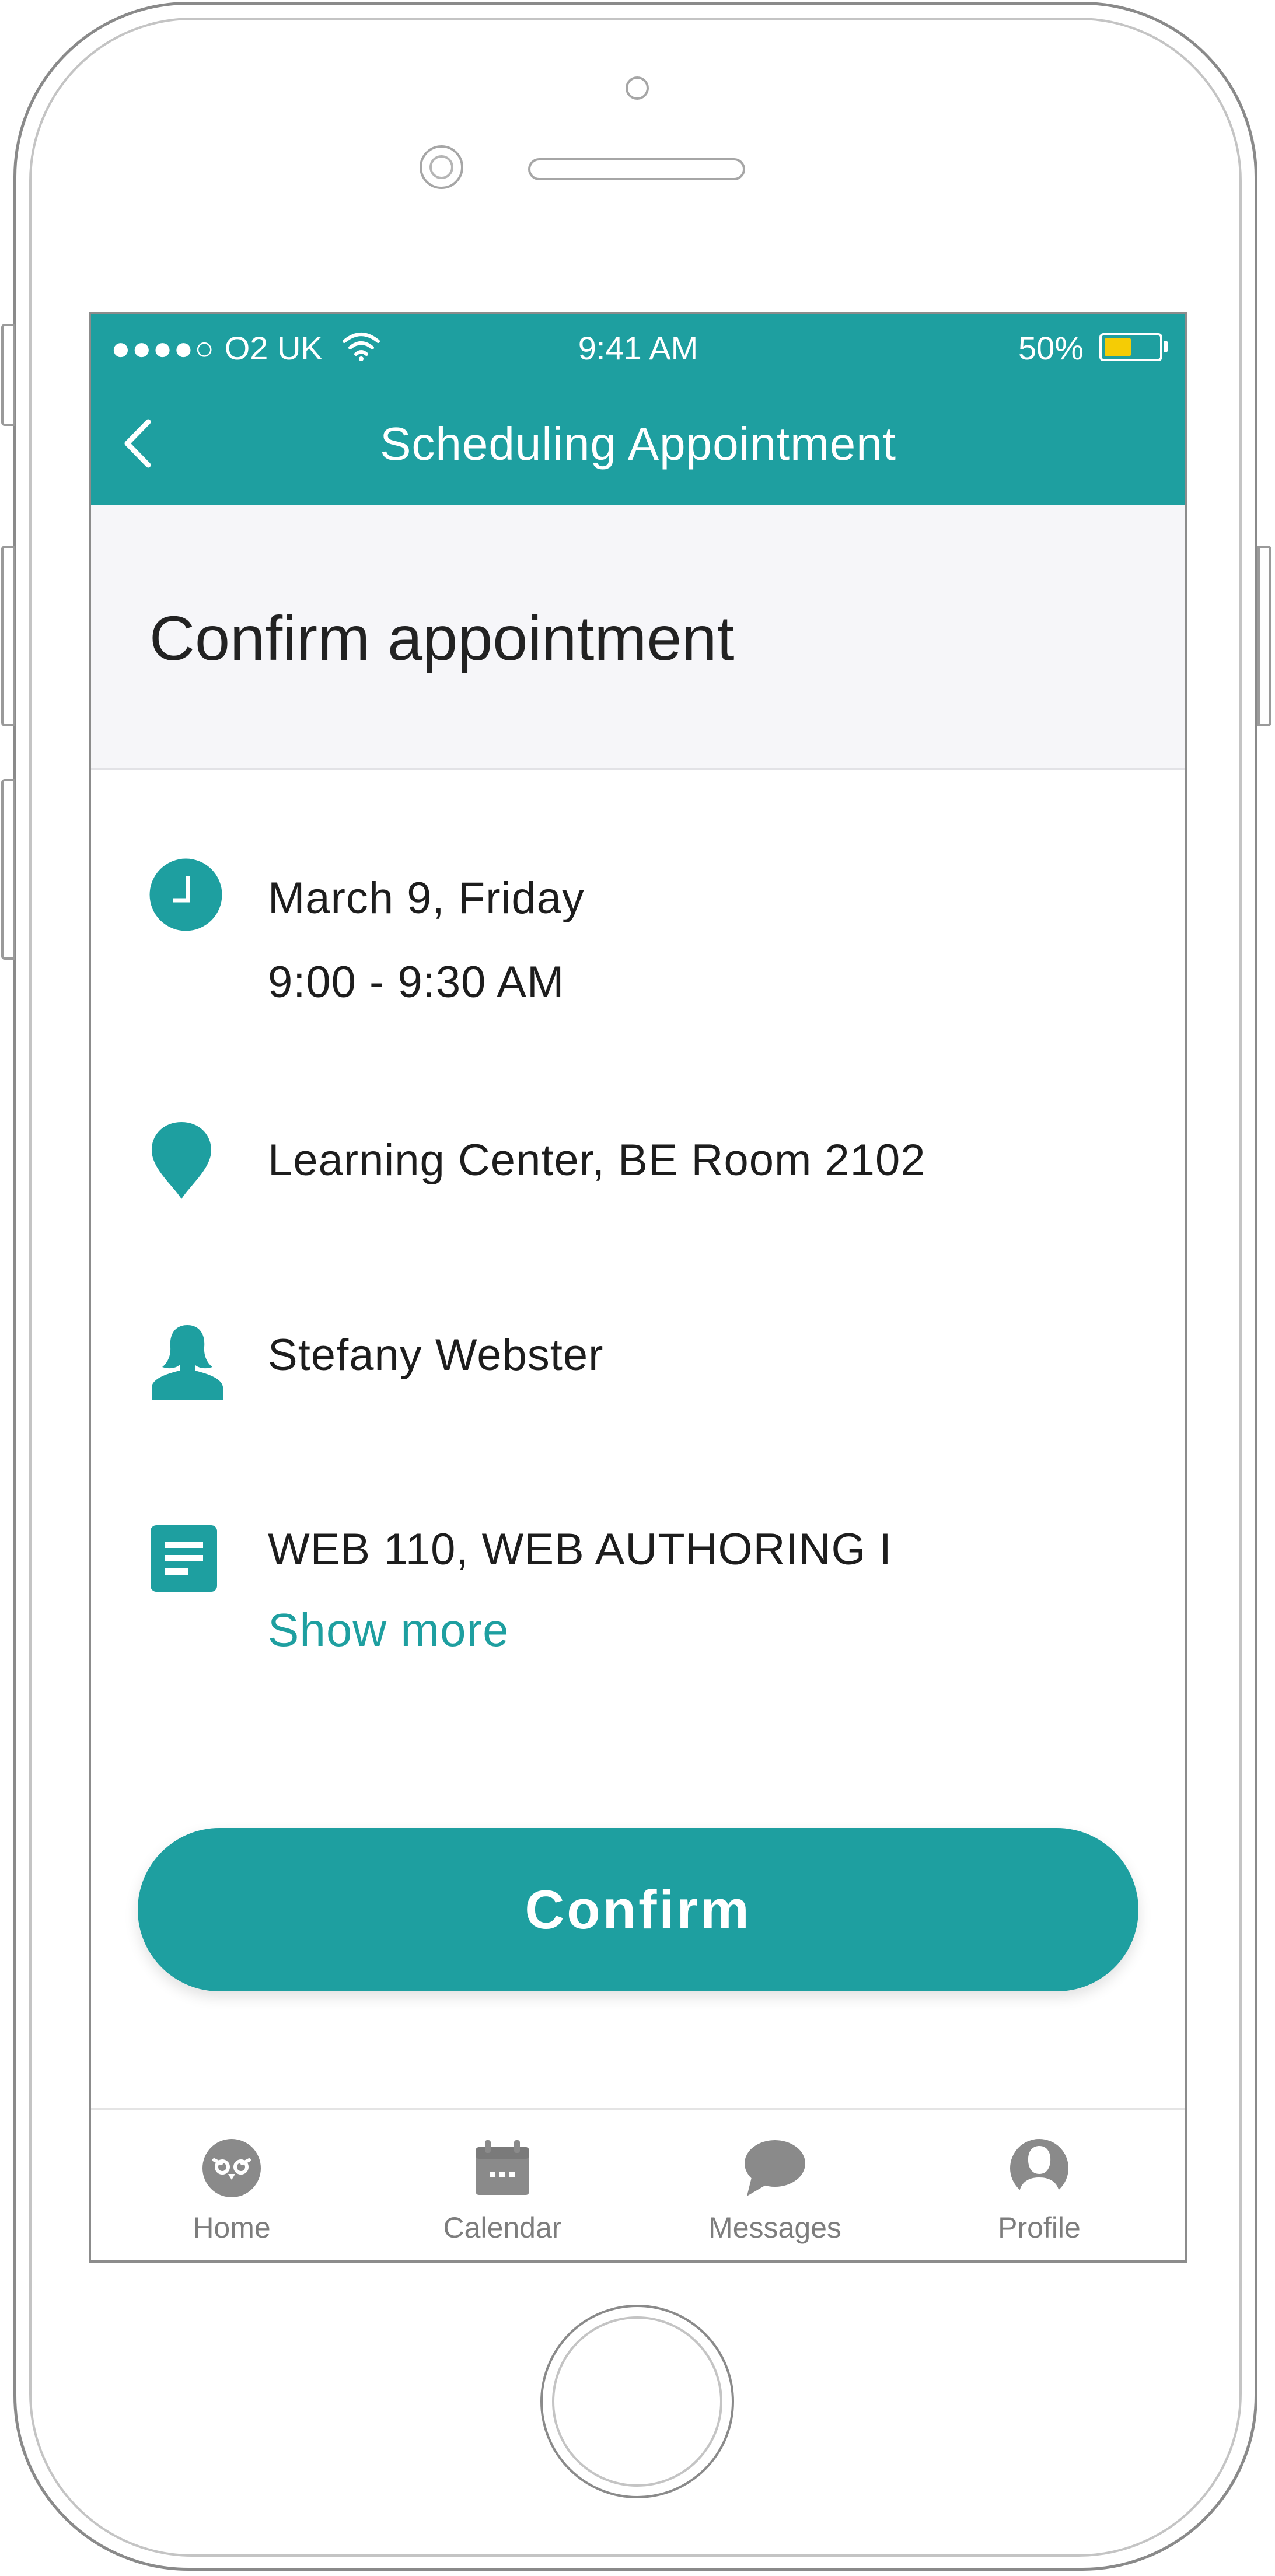  Describe the element at coordinates (774, 2227) in the screenshot. I see `tab-messages-label: Messages` at that location.